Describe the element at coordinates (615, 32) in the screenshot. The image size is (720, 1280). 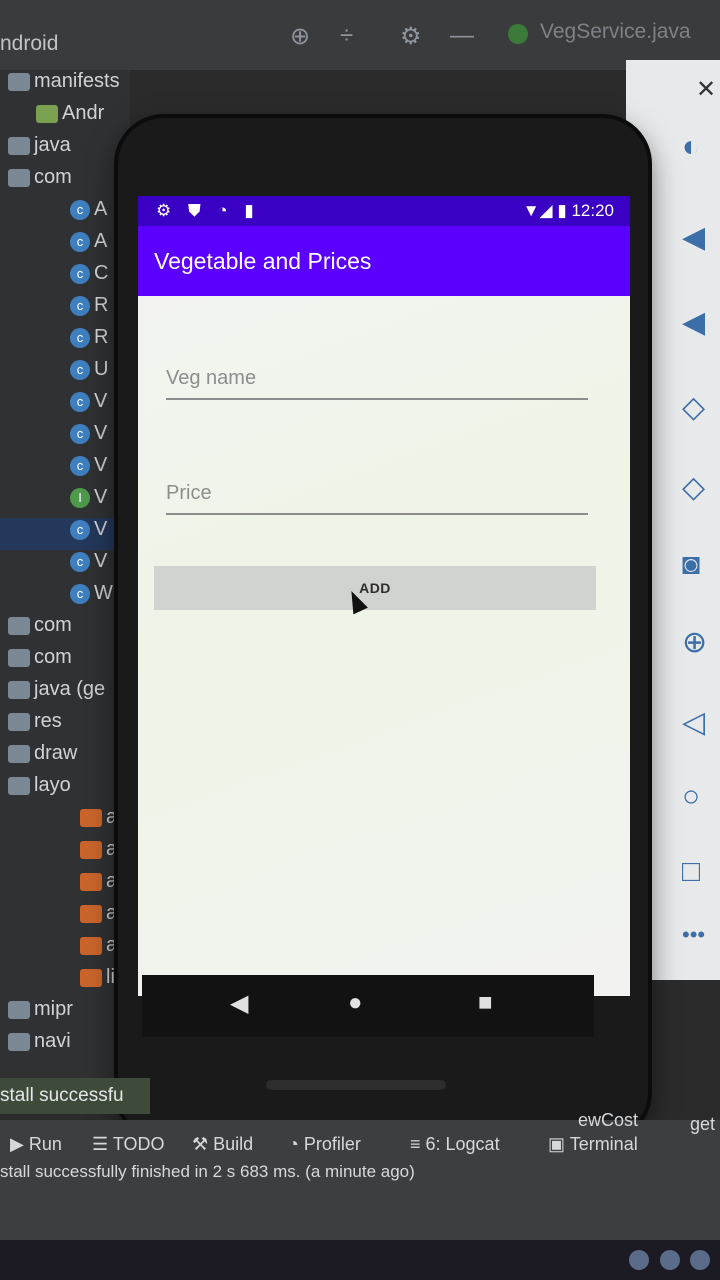
I see `editor-tab-vegservice: VegService.java` at that location.